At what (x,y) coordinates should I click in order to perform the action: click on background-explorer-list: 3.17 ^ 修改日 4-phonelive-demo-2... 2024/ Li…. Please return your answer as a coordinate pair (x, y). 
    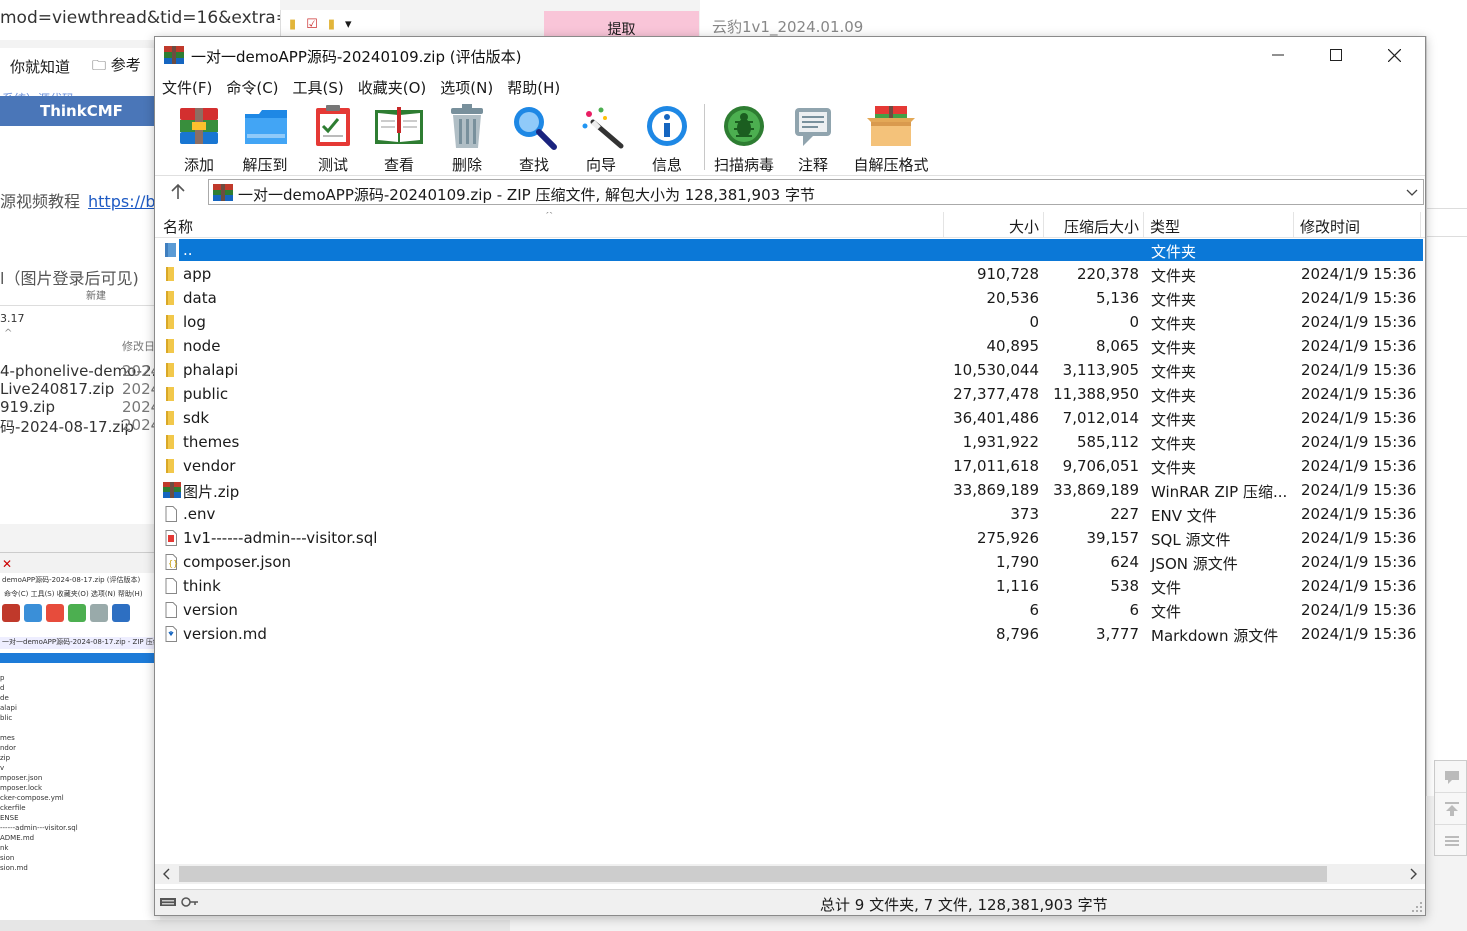
    Looking at the image, I should click on (83, 412).